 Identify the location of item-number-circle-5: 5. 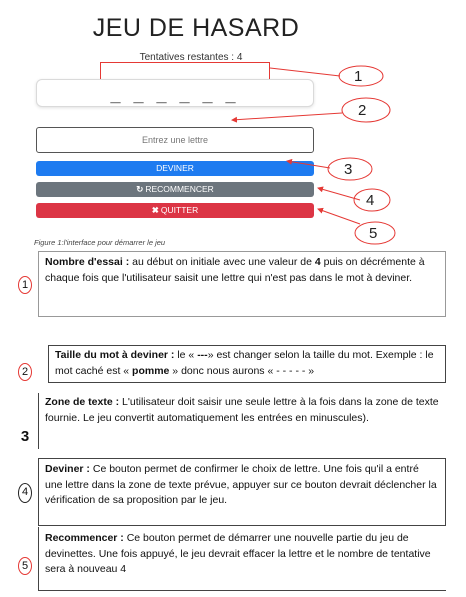
(25, 566).